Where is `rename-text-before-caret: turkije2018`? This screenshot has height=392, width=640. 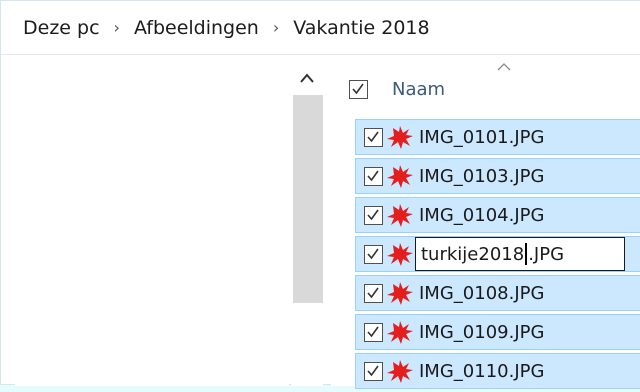
rename-text-before-caret: turkije2018 is located at coordinates (473, 254).